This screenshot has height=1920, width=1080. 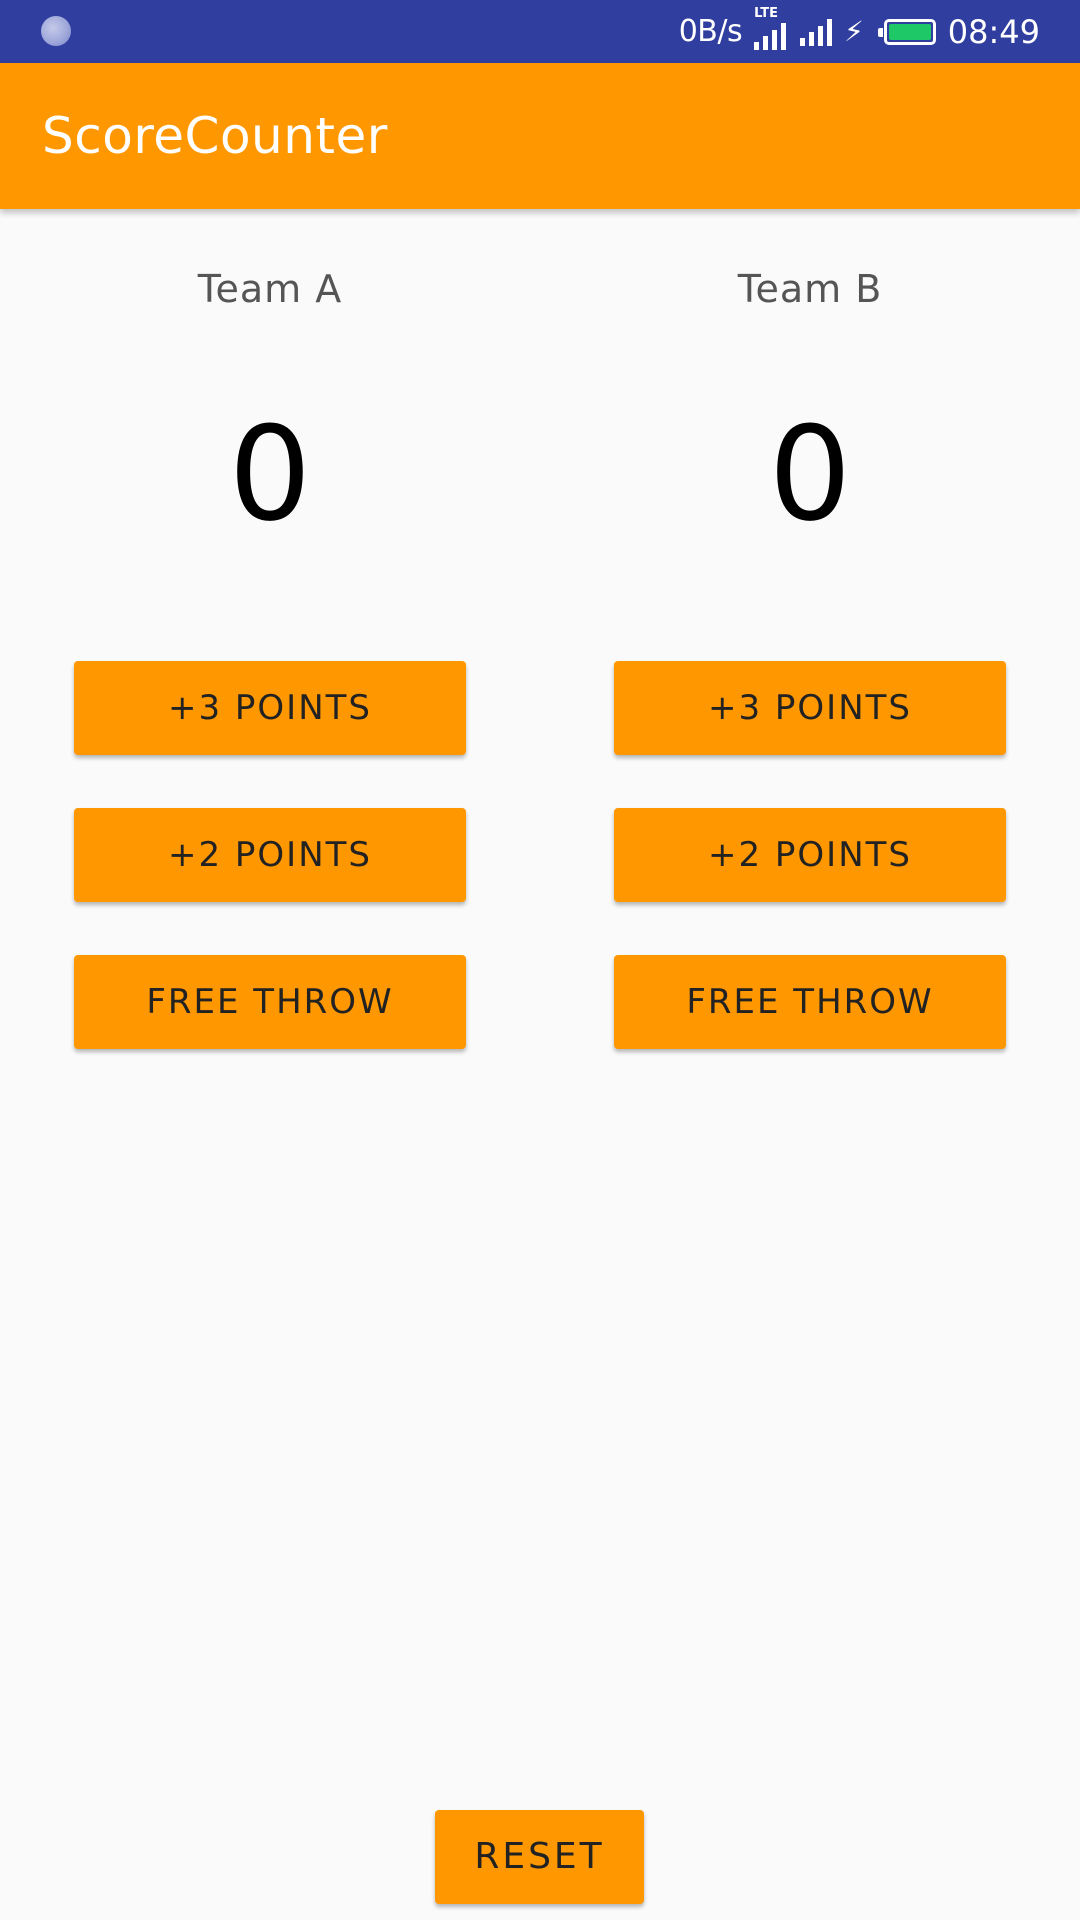 I want to click on status-clock: 08:49, so click(x=993, y=31).